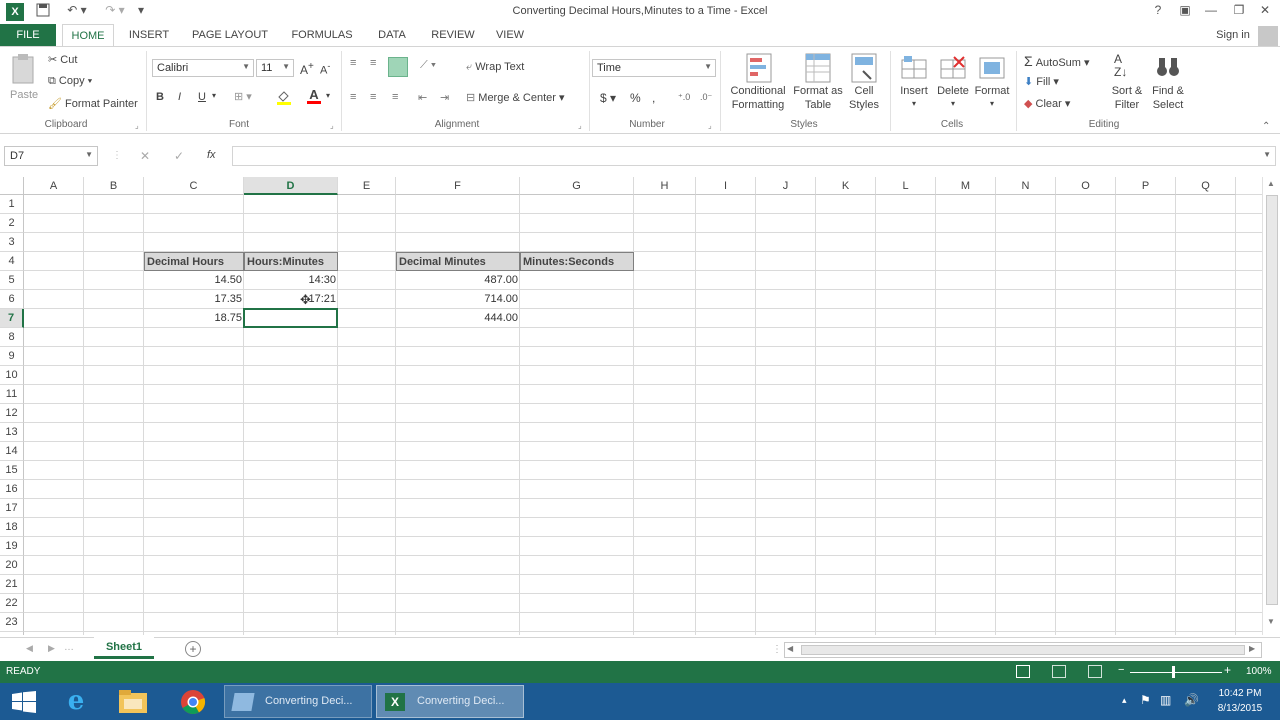 This screenshot has height=720, width=1280. I want to click on cell-d4: Hours:Minutes, so click(291, 261).